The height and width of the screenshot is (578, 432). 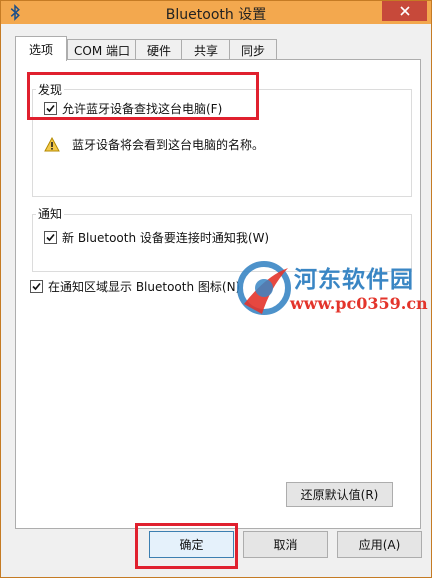 I want to click on show-tray-icon-checkbox, so click(x=36, y=286).